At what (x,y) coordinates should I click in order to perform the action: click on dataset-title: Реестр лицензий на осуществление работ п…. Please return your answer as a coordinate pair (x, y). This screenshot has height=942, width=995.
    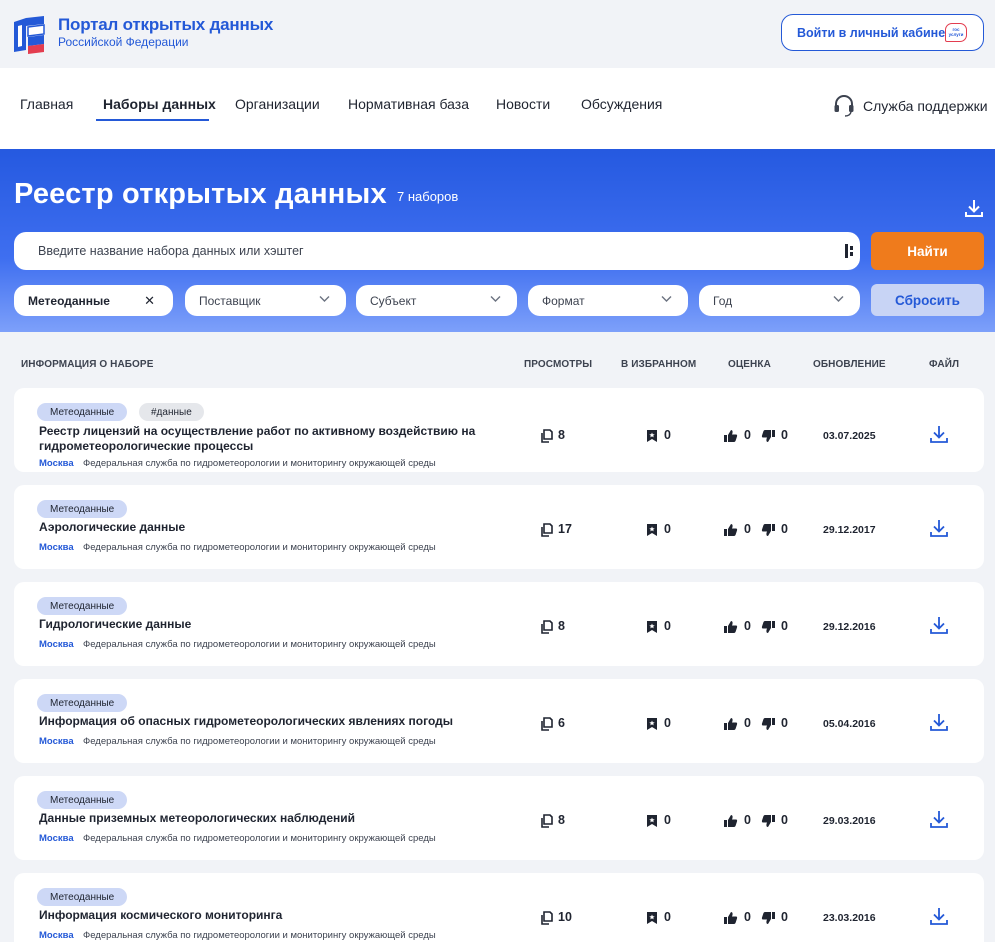
    Looking at the image, I should click on (269, 439).